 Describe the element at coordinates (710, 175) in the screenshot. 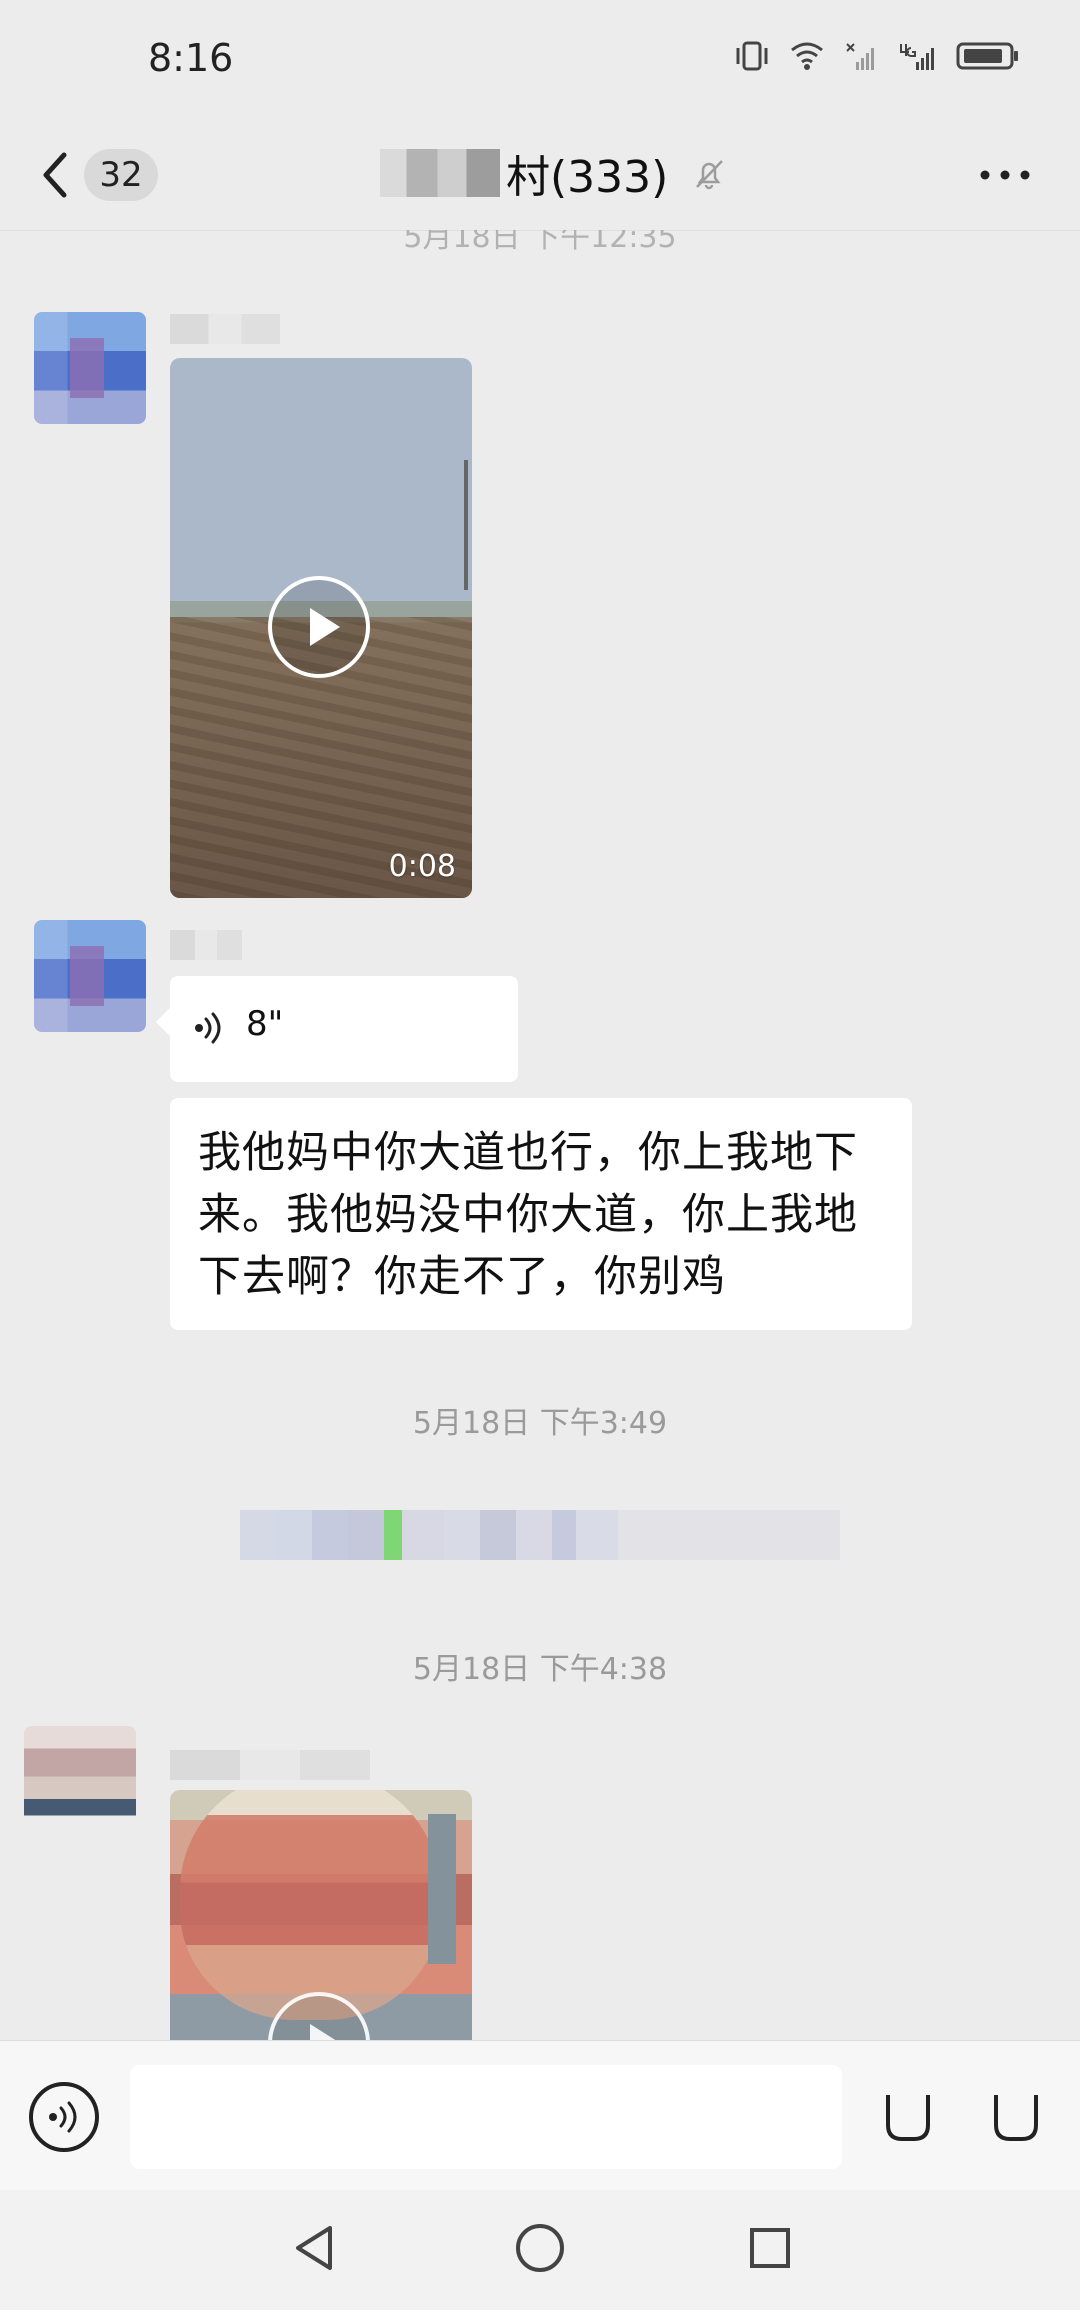

I see `bell-off-icon` at that location.